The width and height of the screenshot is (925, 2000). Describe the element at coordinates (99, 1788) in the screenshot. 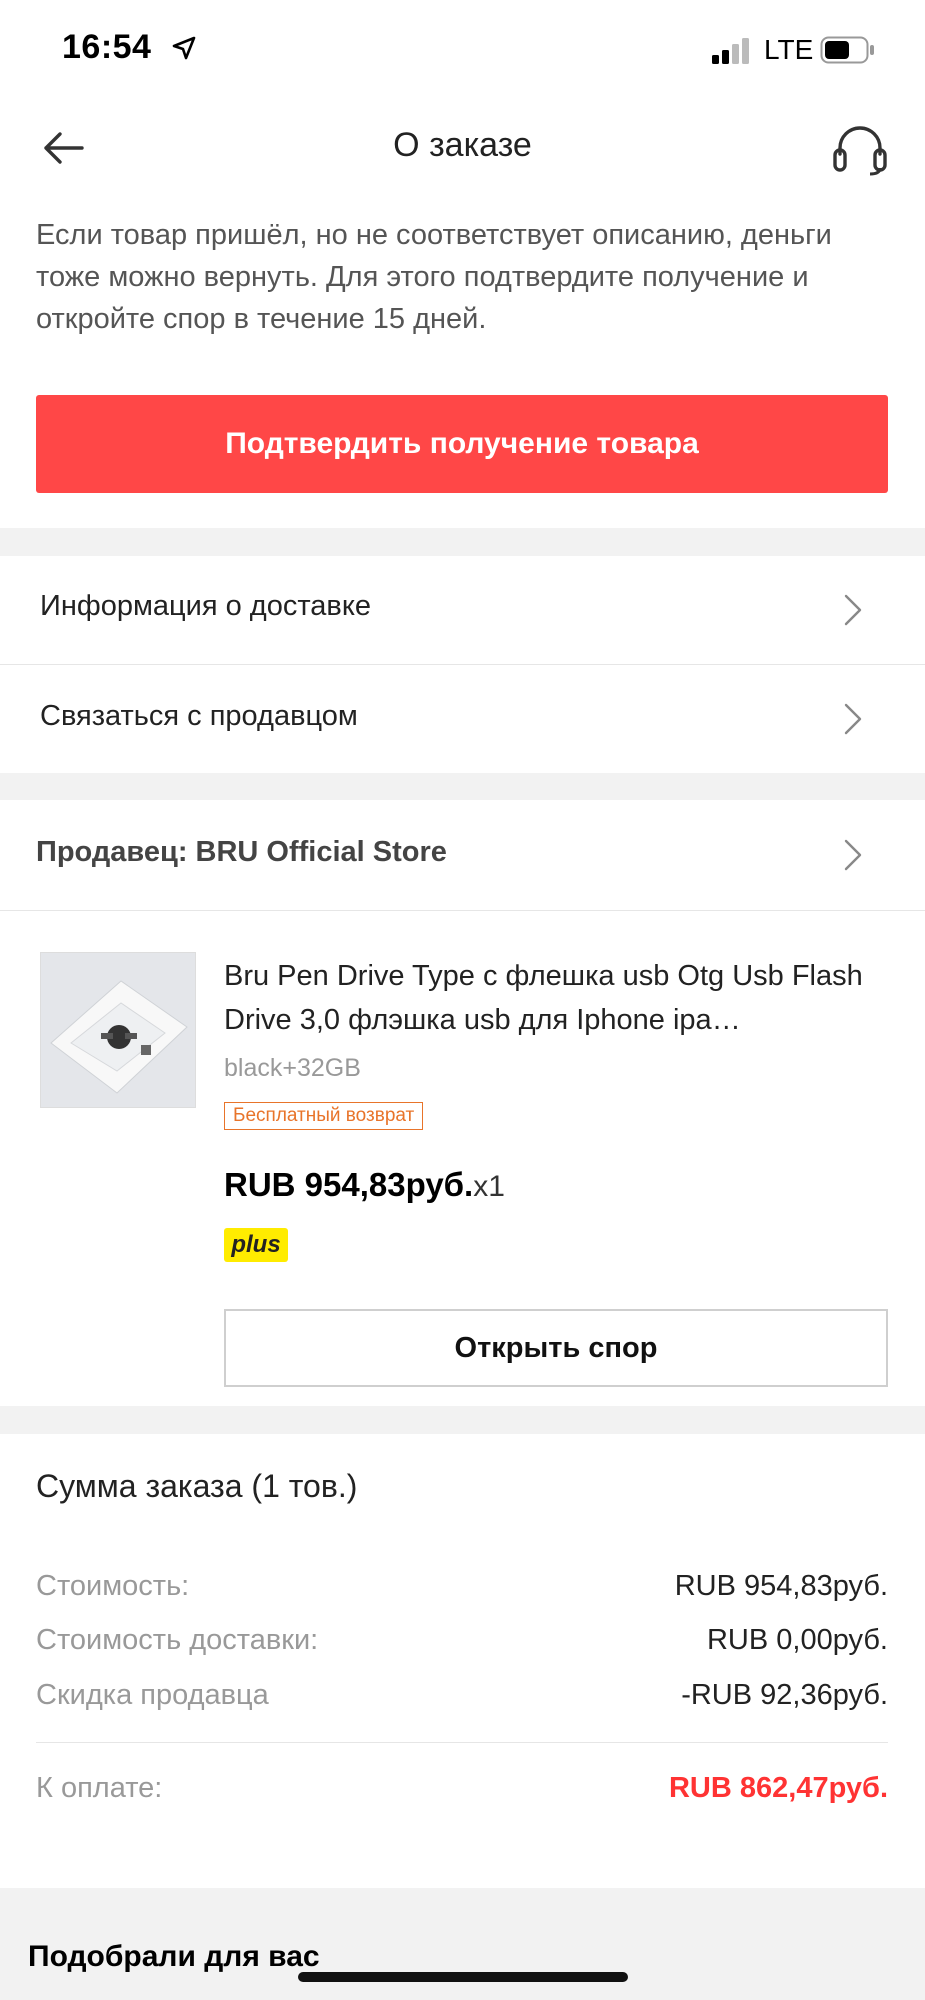

I see `total-label: К оплате:` at that location.